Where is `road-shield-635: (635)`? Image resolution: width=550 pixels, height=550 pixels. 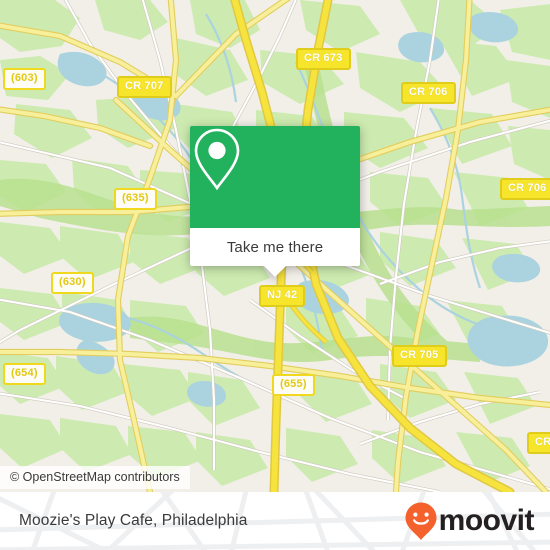
road-shield-635: (635) is located at coordinates (135, 199).